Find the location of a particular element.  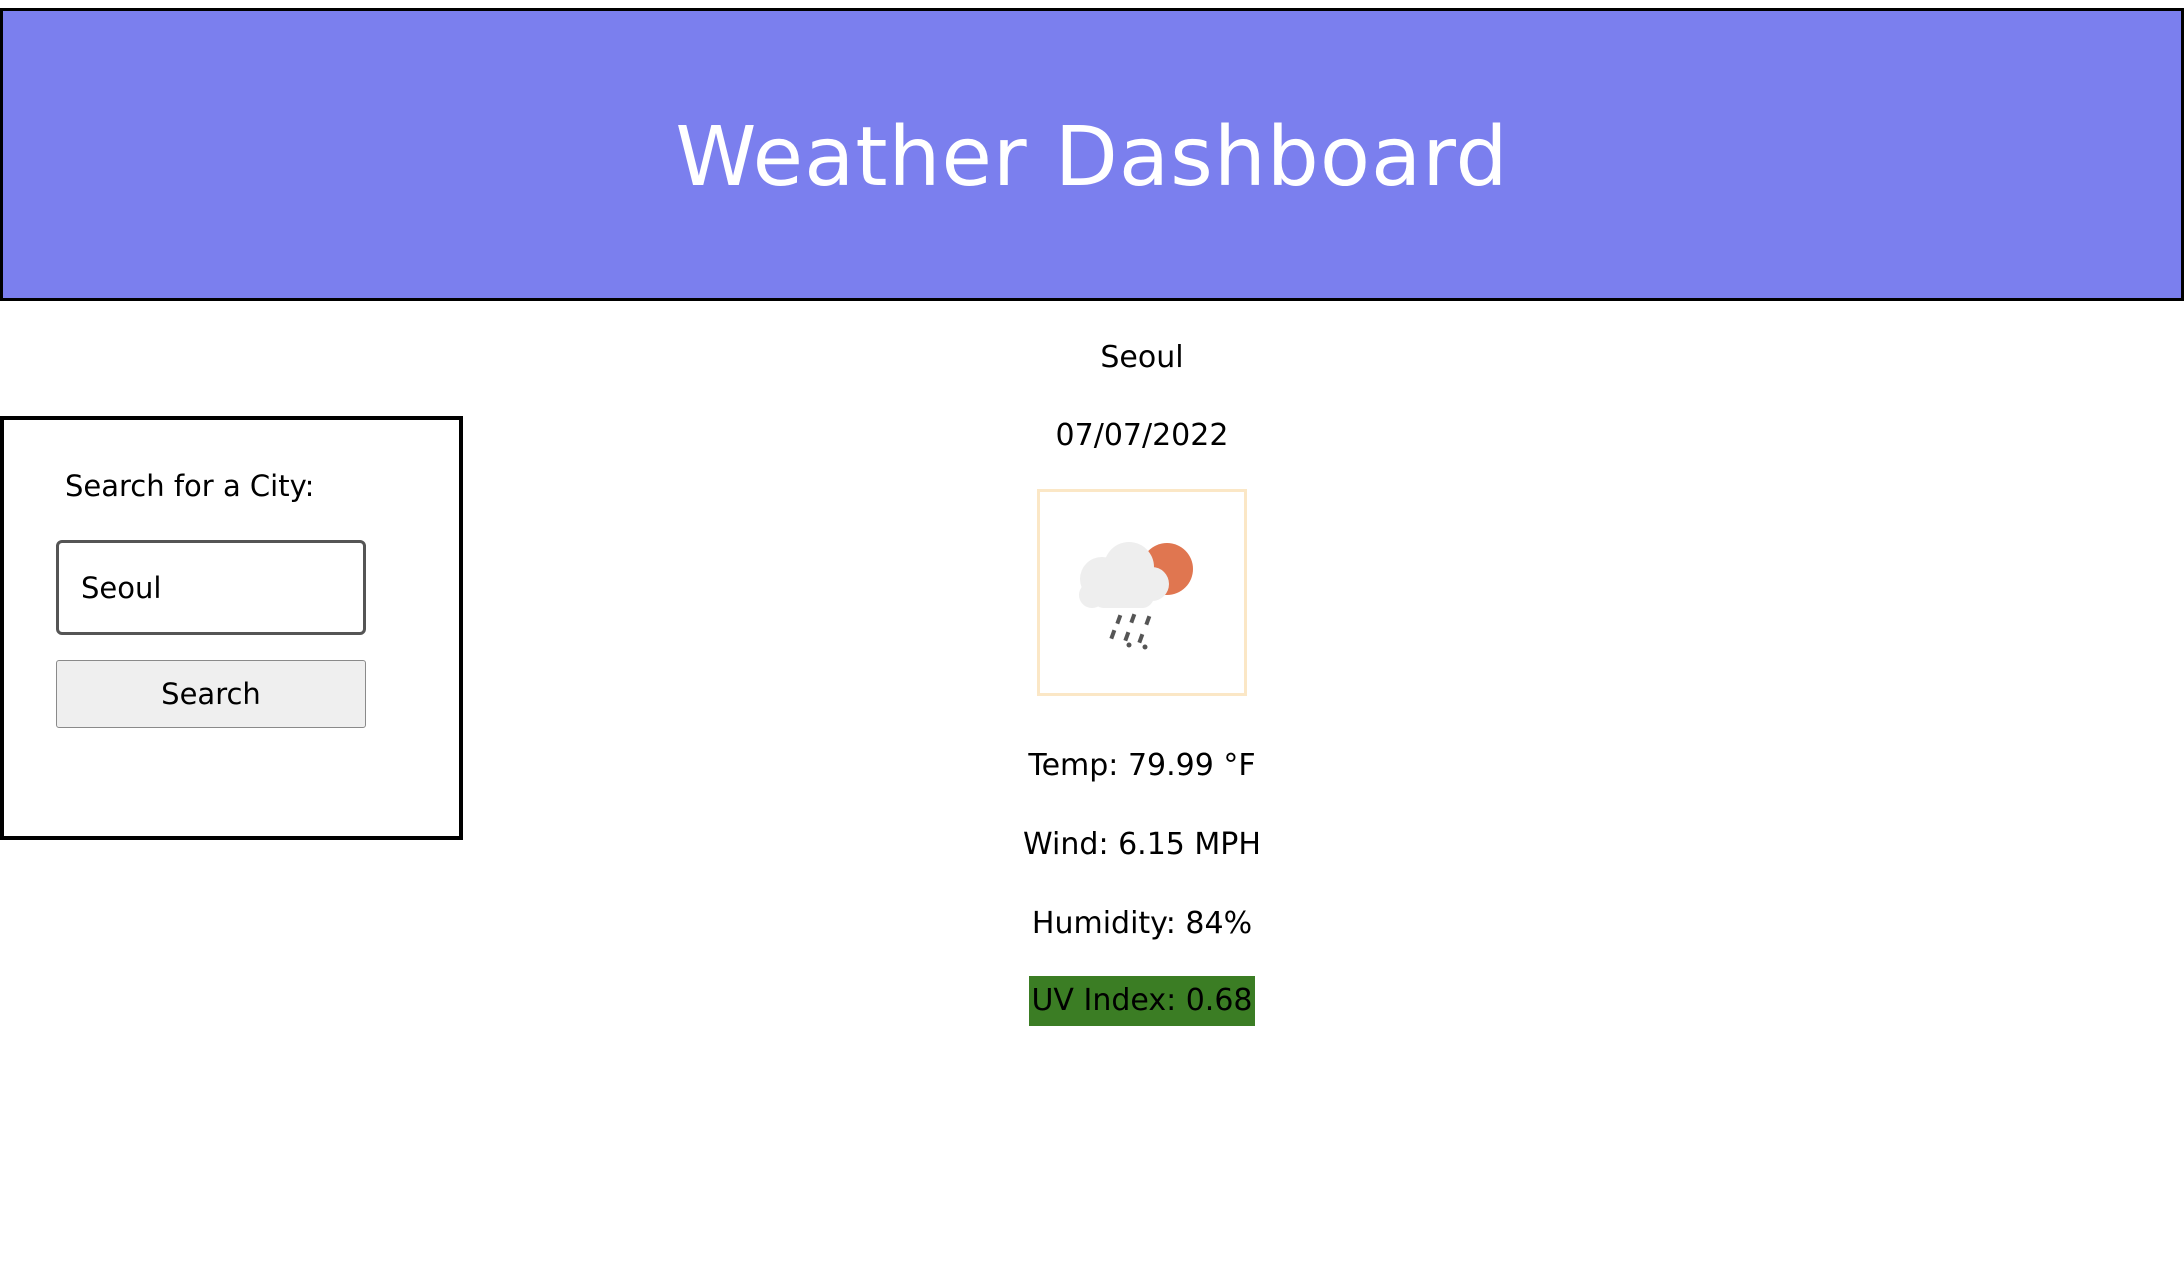

current-date: 07/07/2022 is located at coordinates (1142, 435).